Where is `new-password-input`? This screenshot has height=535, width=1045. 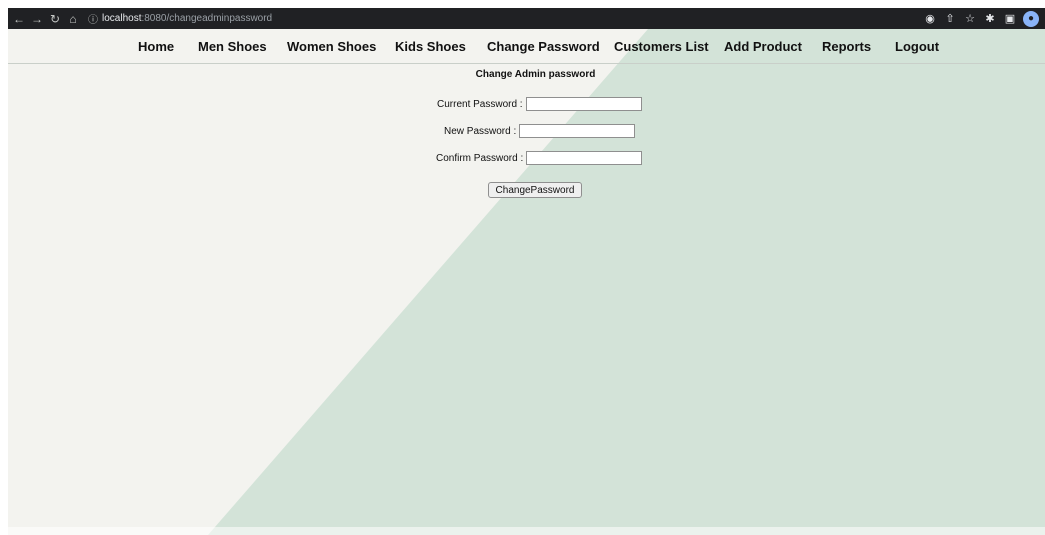 new-password-input is located at coordinates (577, 131).